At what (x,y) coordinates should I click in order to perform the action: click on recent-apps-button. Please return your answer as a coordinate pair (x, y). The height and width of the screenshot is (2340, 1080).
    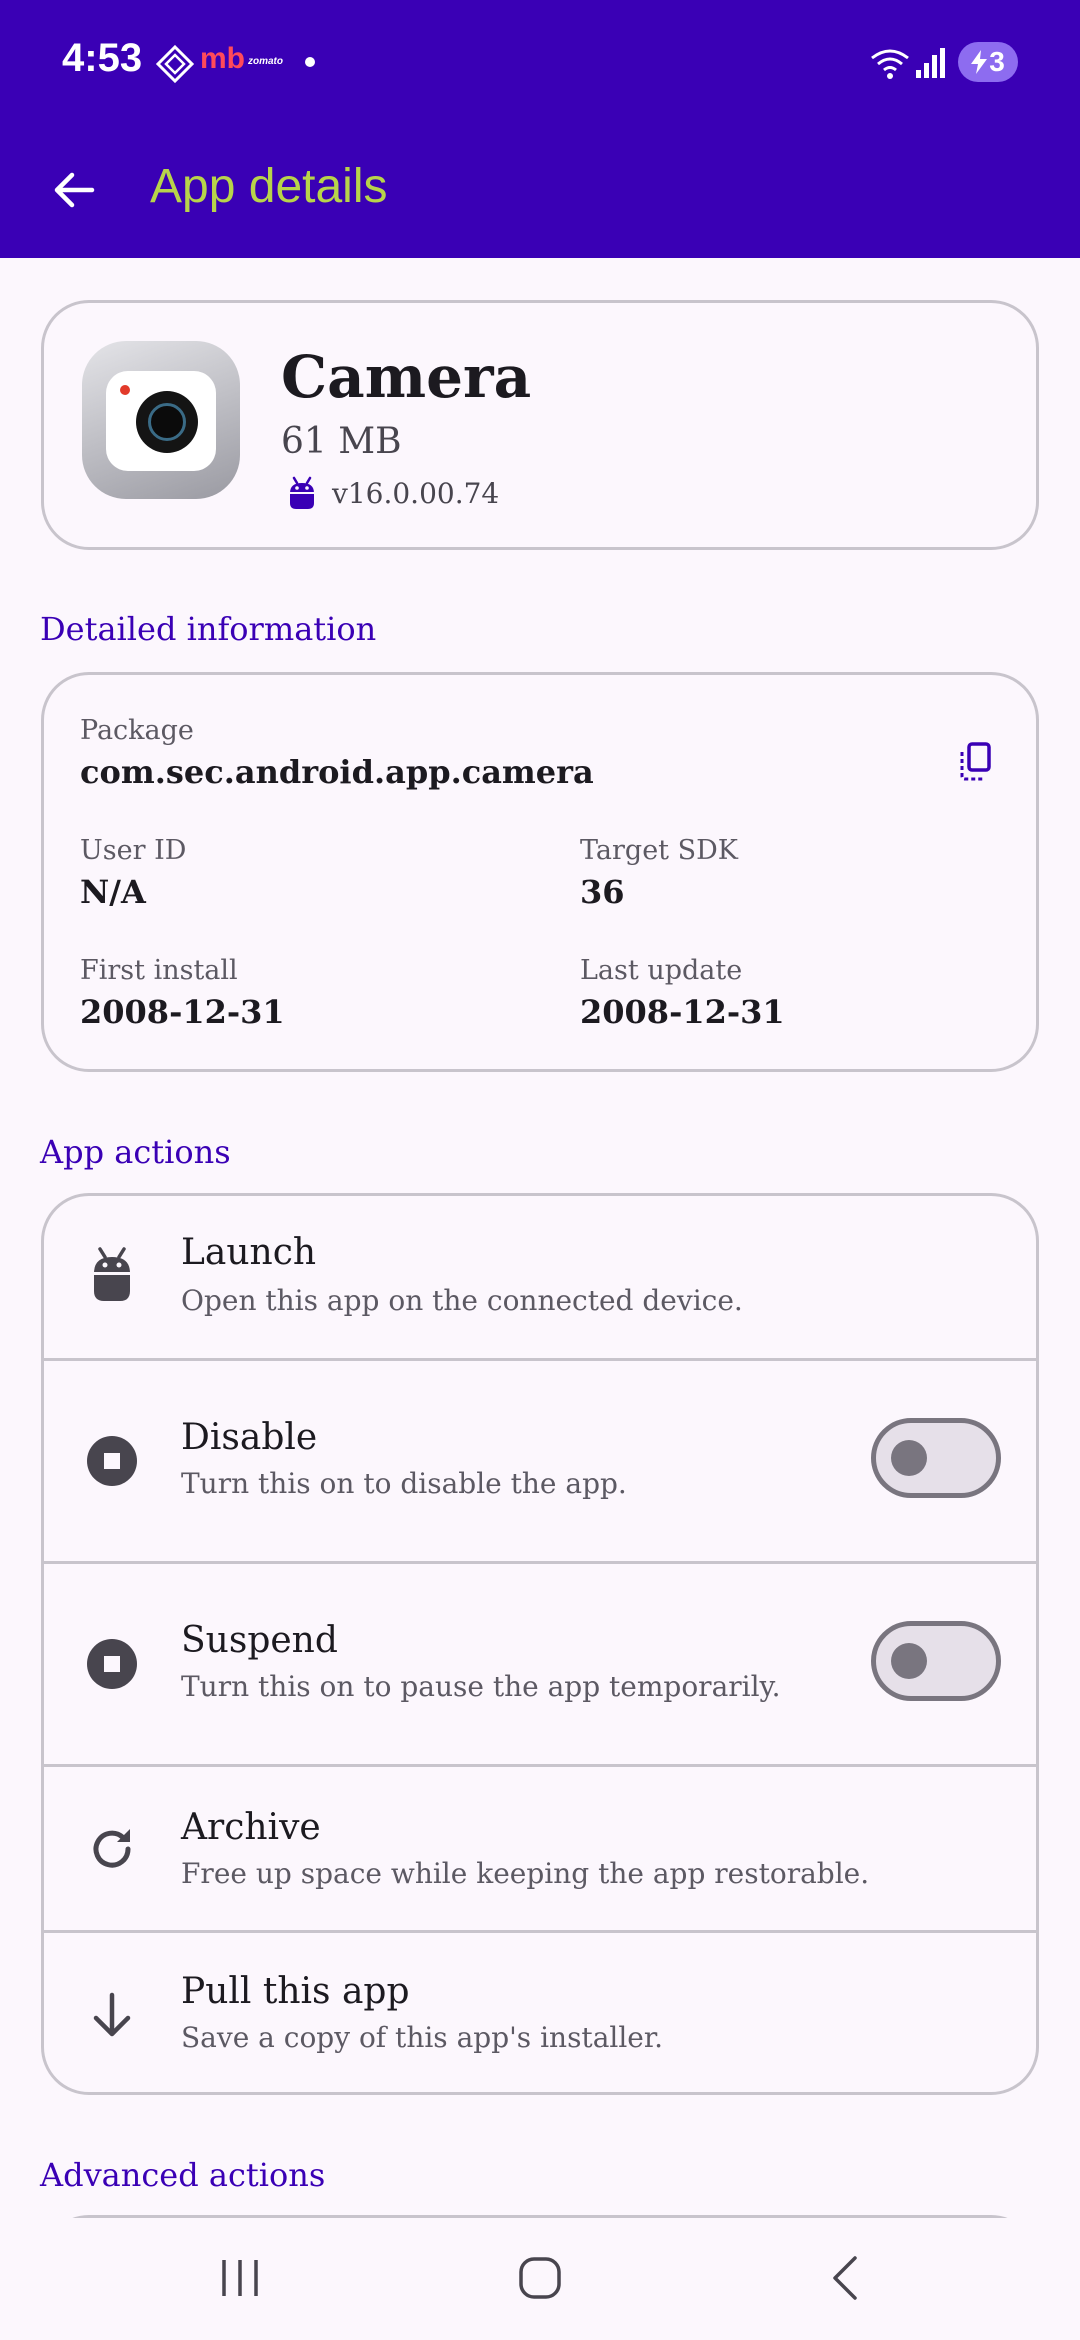
    Looking at the image, I should click on (240, 2278).